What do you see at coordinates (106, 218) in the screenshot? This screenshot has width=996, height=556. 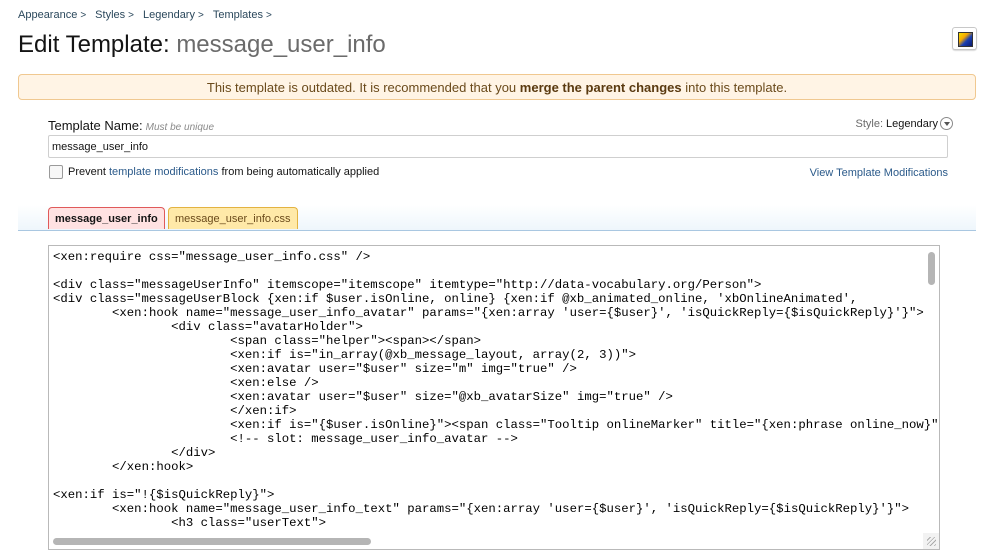 I see `tab-message-user-info: message_user_info` at bounding box center [106, 218].